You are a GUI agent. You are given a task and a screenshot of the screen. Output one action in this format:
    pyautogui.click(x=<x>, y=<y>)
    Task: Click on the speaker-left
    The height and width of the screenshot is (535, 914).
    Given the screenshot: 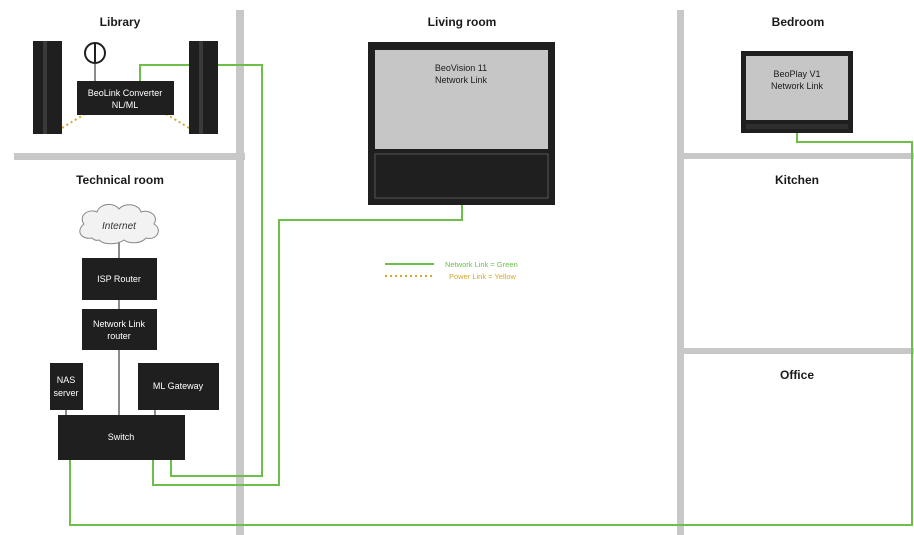 What is the action you would take?
    pyautogui.click(x=47, y=87)
    